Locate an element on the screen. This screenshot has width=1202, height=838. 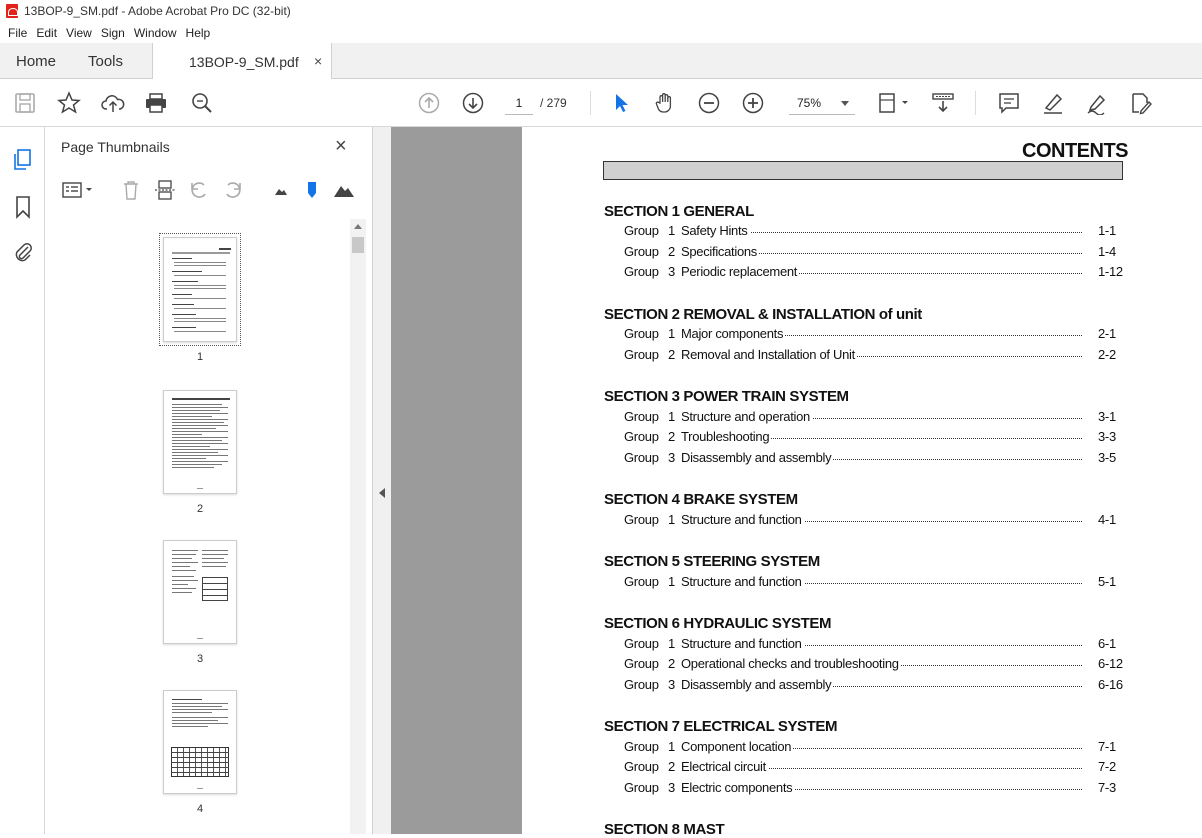
tab-bar: Home Tools 13BOP-9_SM.pdf × is located at coordinates (601, 61).